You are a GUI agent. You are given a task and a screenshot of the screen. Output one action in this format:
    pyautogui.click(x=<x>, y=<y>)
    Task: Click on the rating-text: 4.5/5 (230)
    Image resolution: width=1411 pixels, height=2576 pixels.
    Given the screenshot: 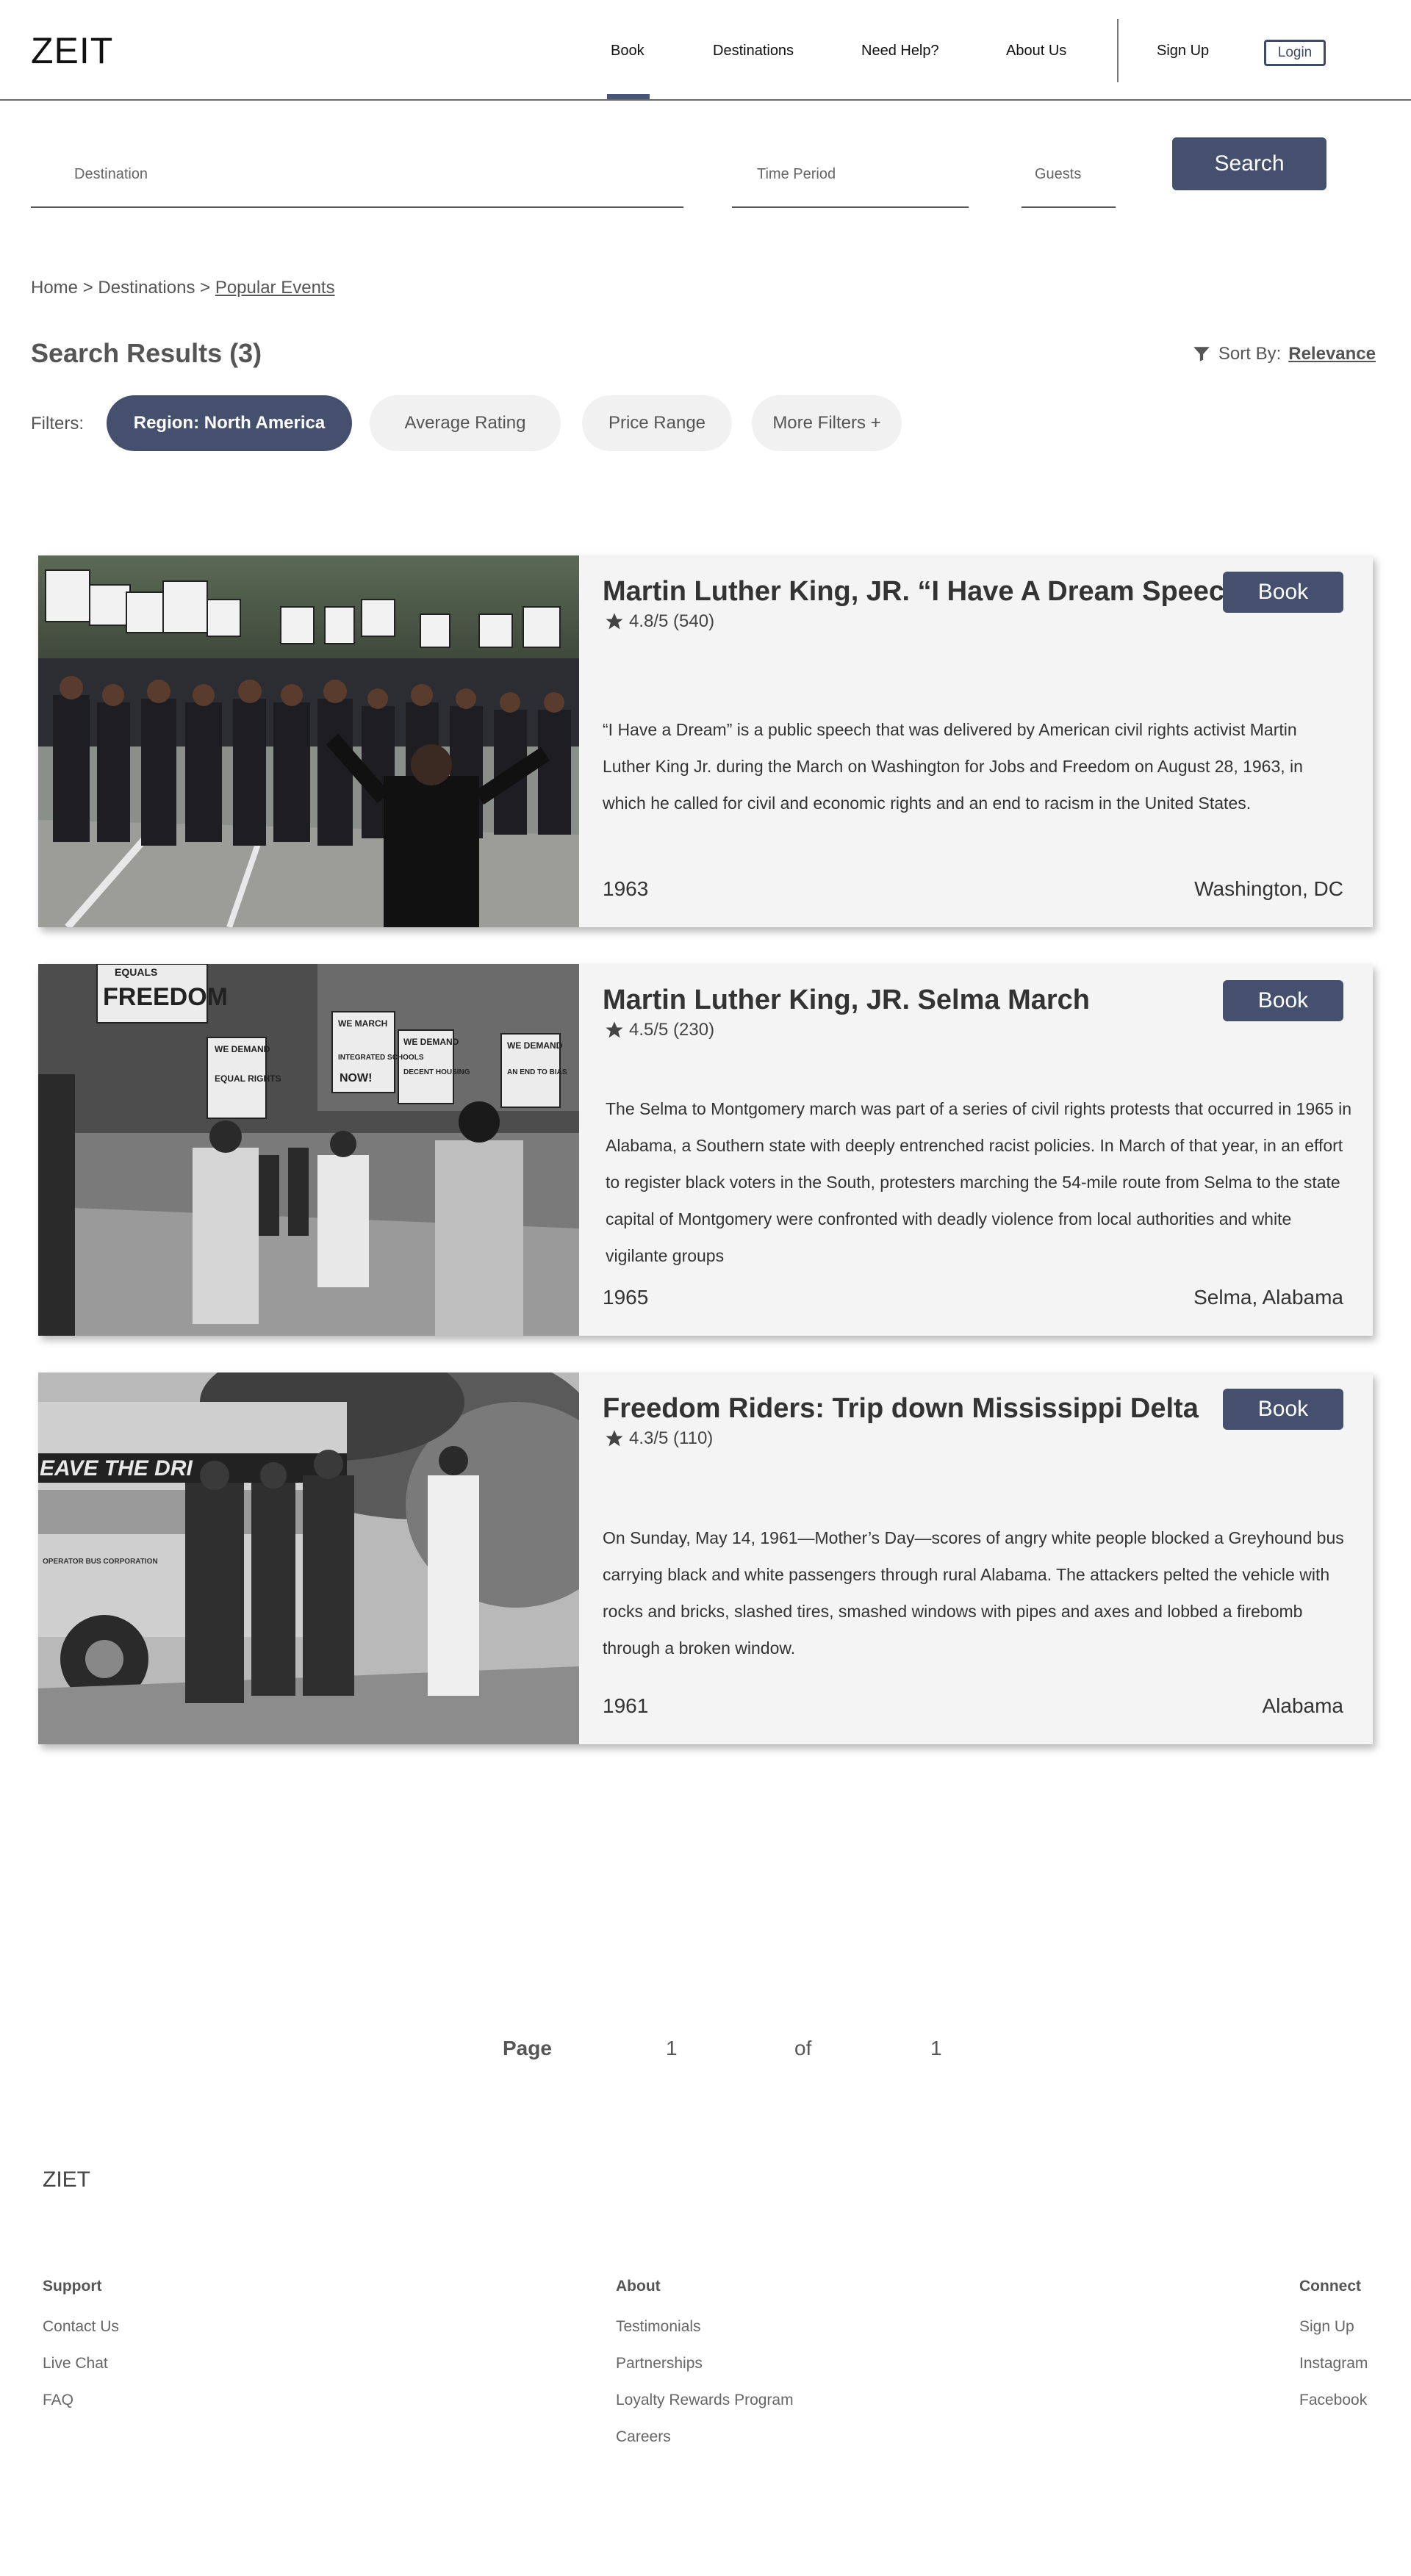 What is the action you would take?
    pyautogui.click(x=672, y=1030)
    